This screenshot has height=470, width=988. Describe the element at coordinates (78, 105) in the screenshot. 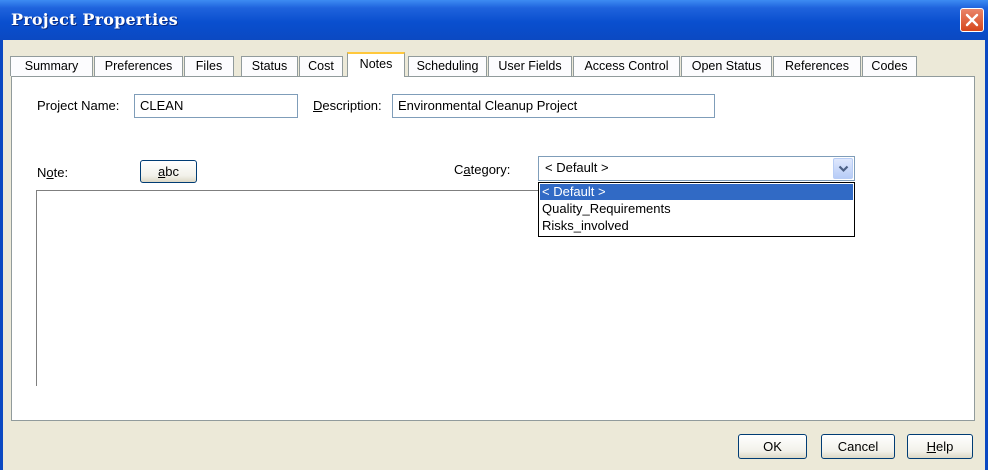

I see `project-name-label: Project Name:` at that location.